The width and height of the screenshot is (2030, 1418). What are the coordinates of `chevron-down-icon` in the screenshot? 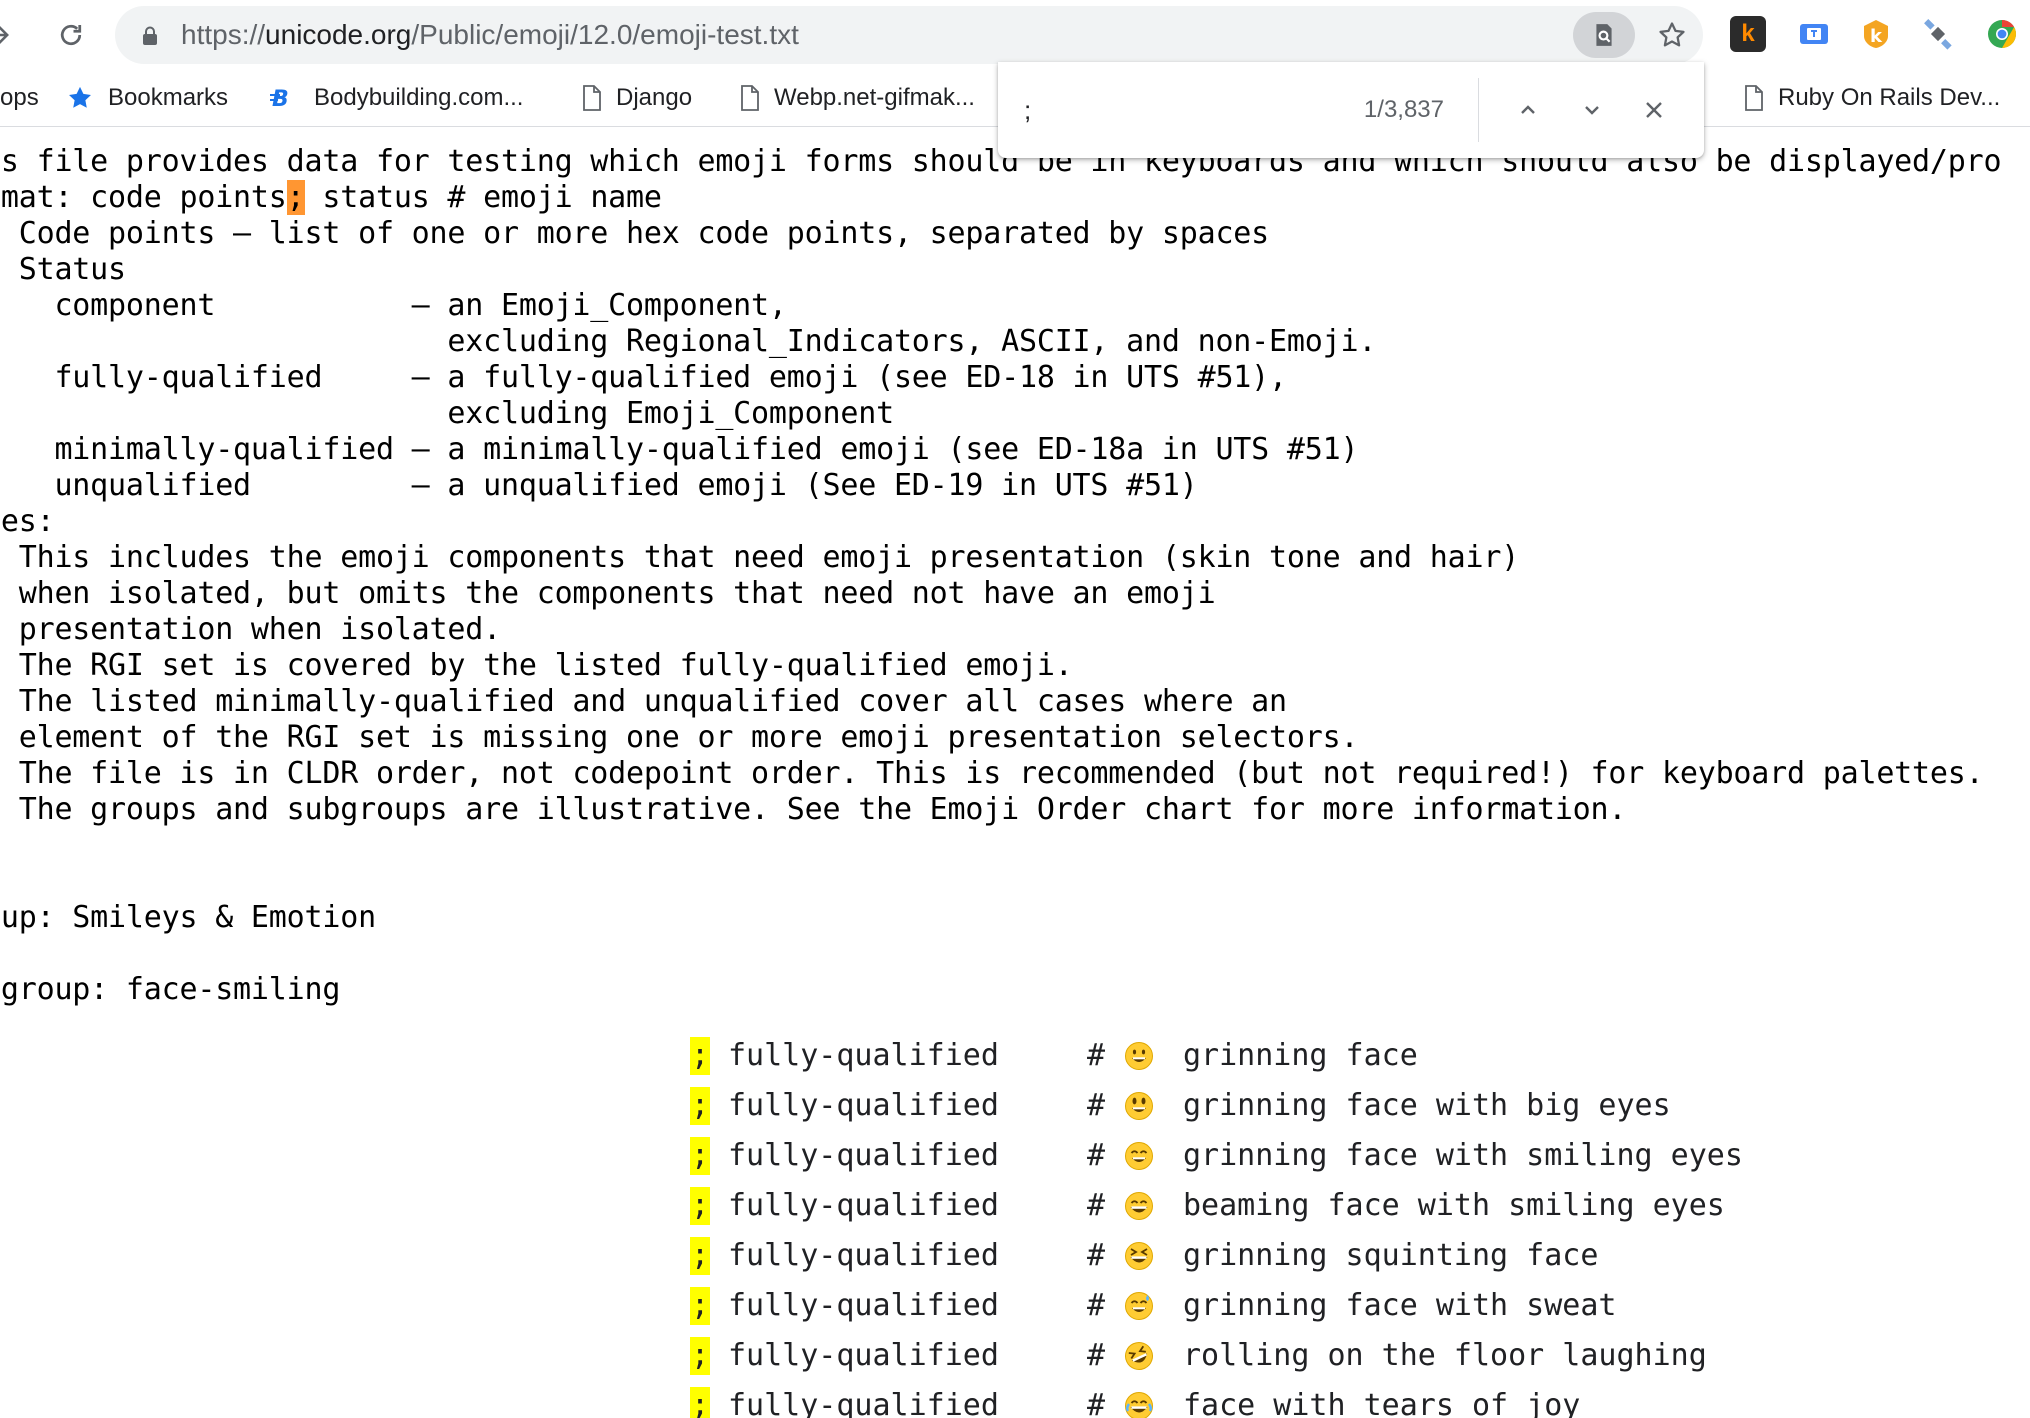 It's located at (1592, 110).